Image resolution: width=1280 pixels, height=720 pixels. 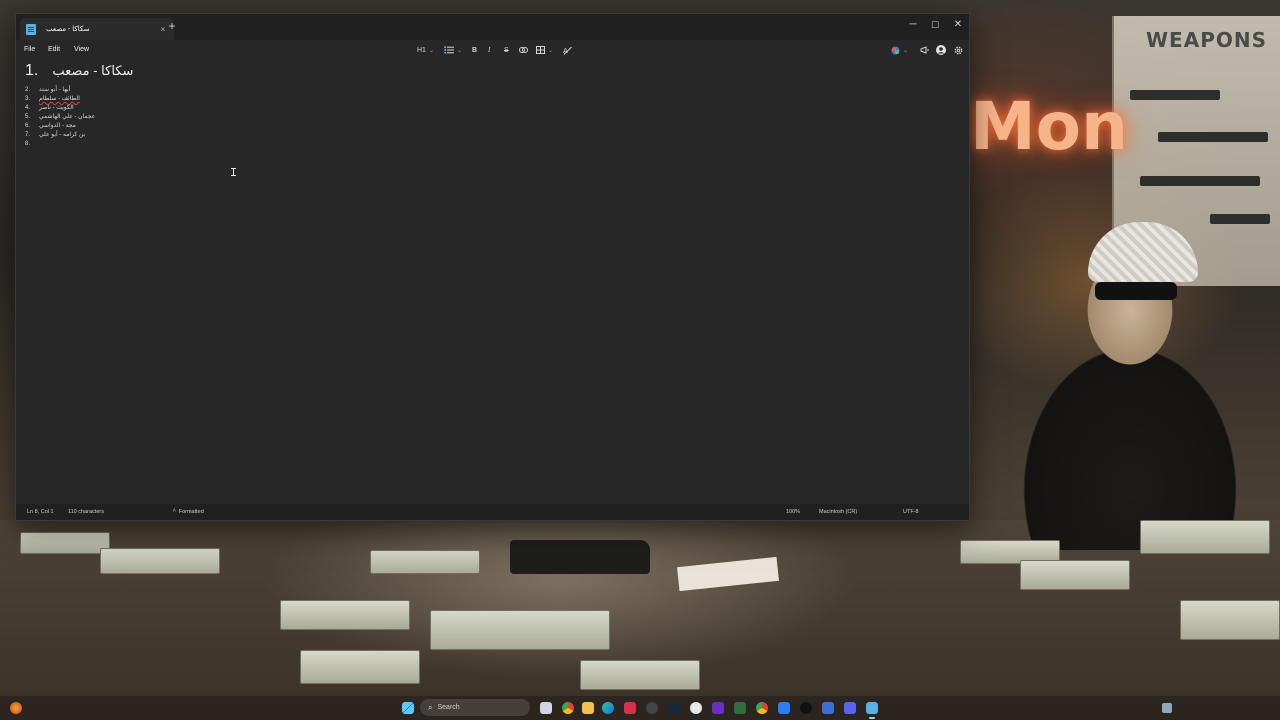 I want to click on copilot-dropdown: ⌄, so click(x=899, y=50).